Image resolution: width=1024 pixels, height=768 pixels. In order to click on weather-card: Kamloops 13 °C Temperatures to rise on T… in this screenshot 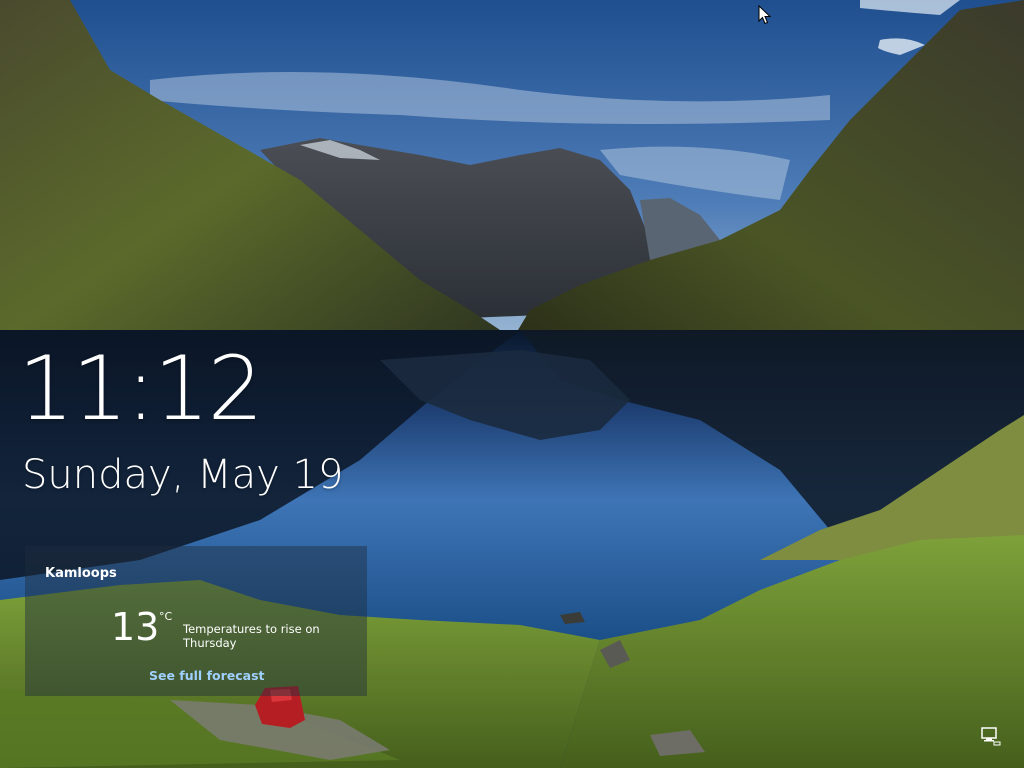, I will do `click(196, 621)`.